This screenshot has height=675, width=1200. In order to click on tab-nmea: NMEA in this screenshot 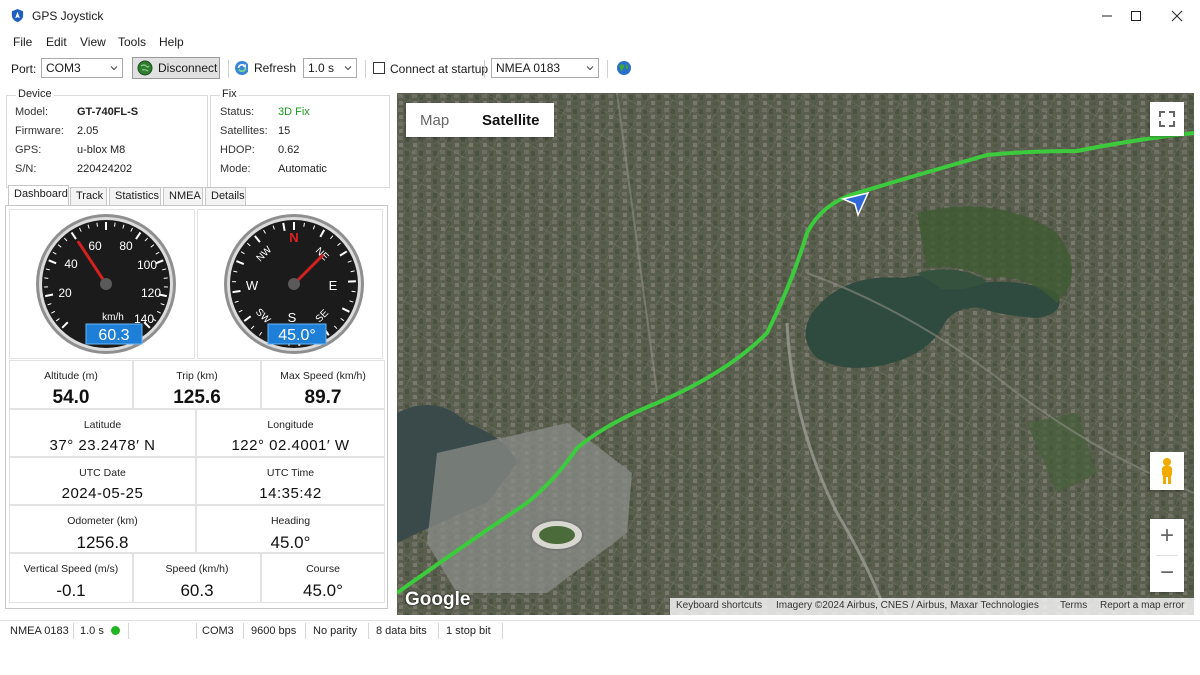, I will do `click(183, 196)`.